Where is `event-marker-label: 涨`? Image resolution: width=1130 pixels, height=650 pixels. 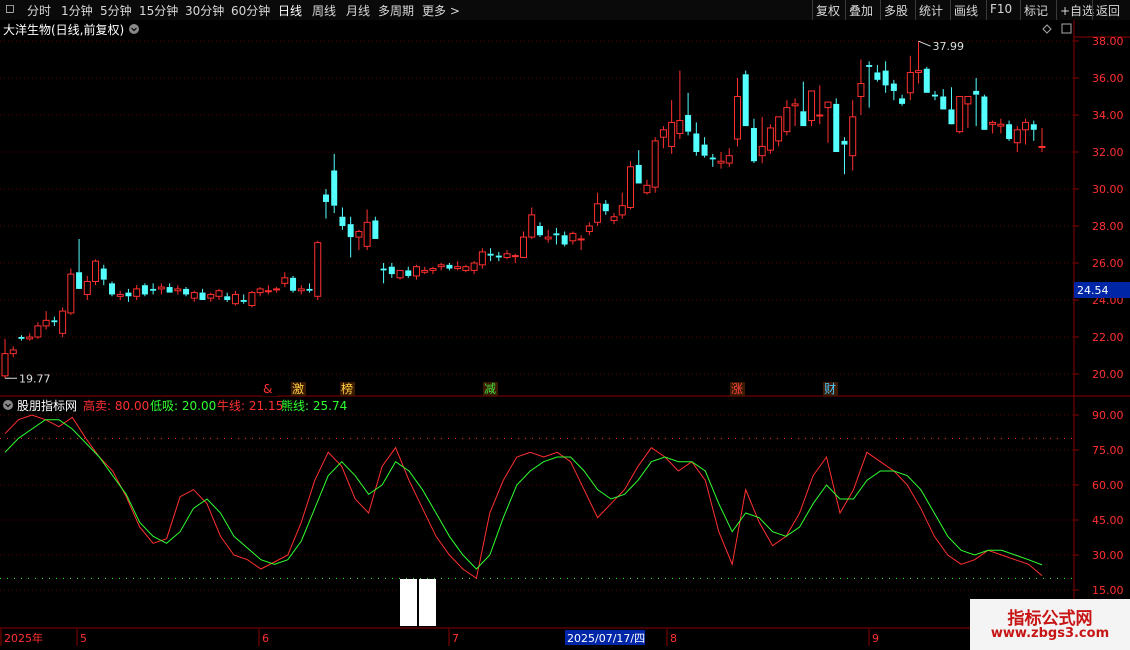 event-marker-label: 涨 is located at coordinates (737, 388).